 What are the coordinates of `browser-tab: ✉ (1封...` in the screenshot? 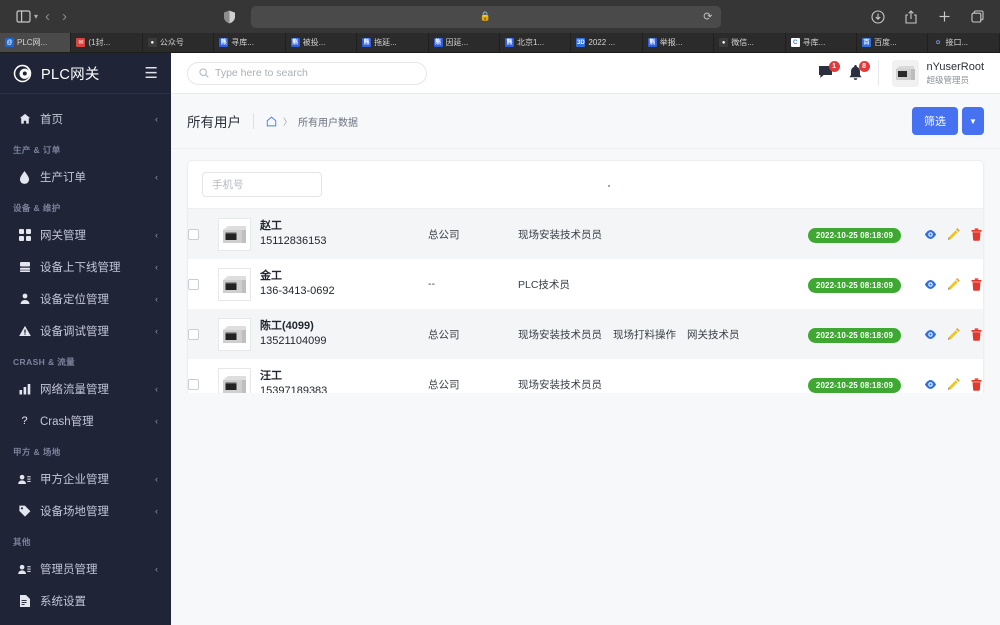 It's located at (107, 42).